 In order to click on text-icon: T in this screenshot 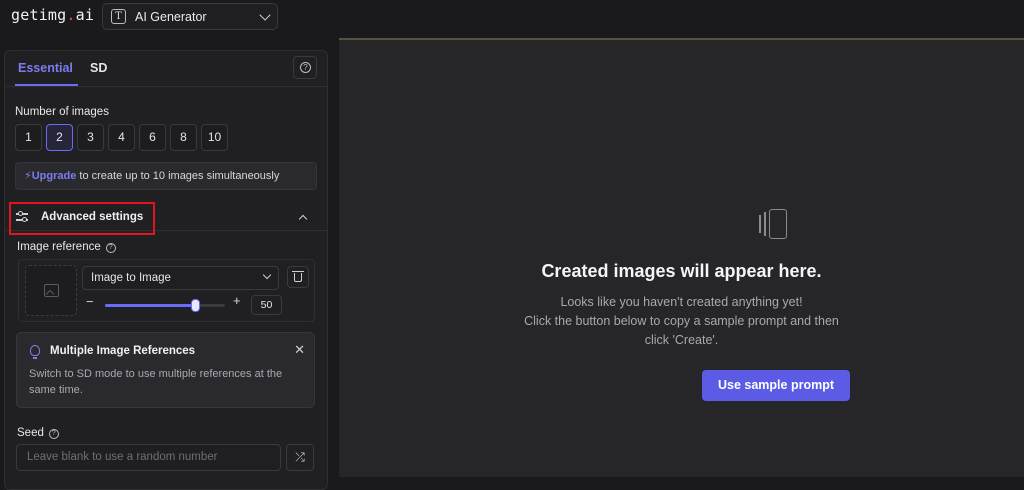, I will do `click(118, 16)`.